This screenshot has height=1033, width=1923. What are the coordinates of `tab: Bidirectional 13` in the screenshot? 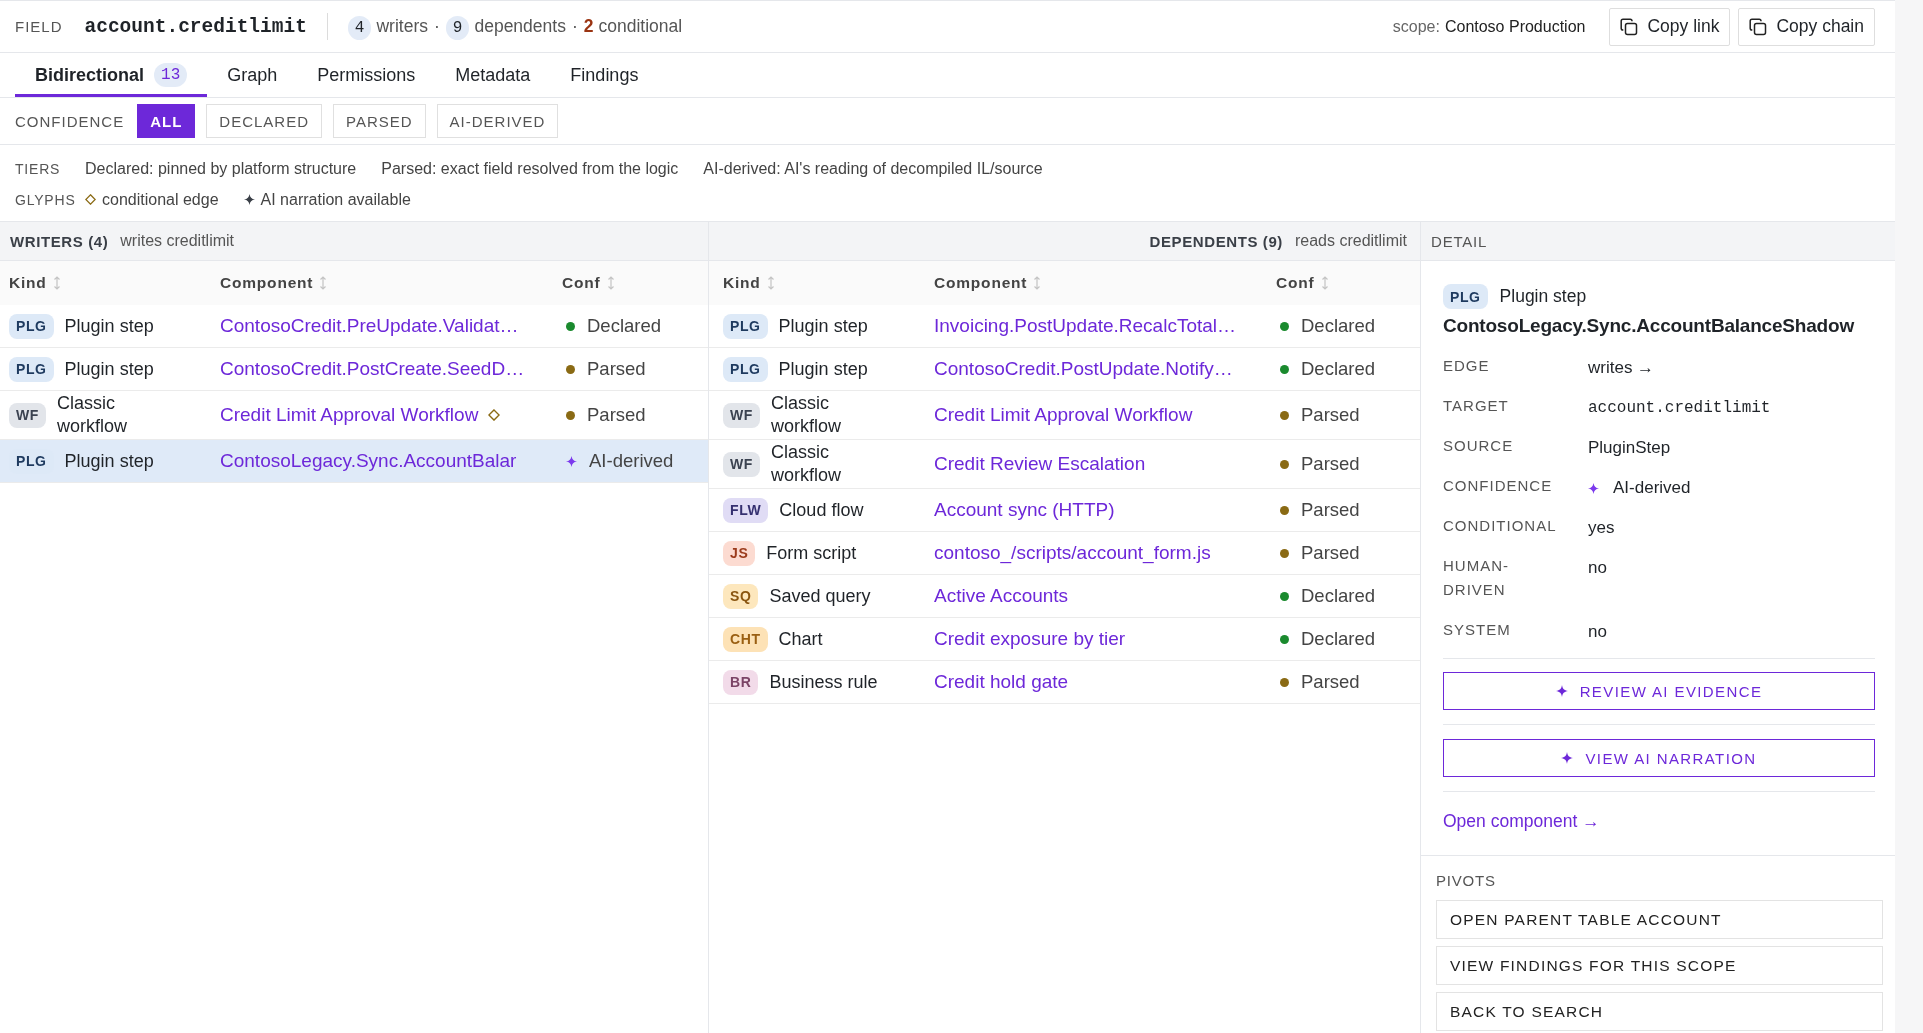 It's located at (111, 75).